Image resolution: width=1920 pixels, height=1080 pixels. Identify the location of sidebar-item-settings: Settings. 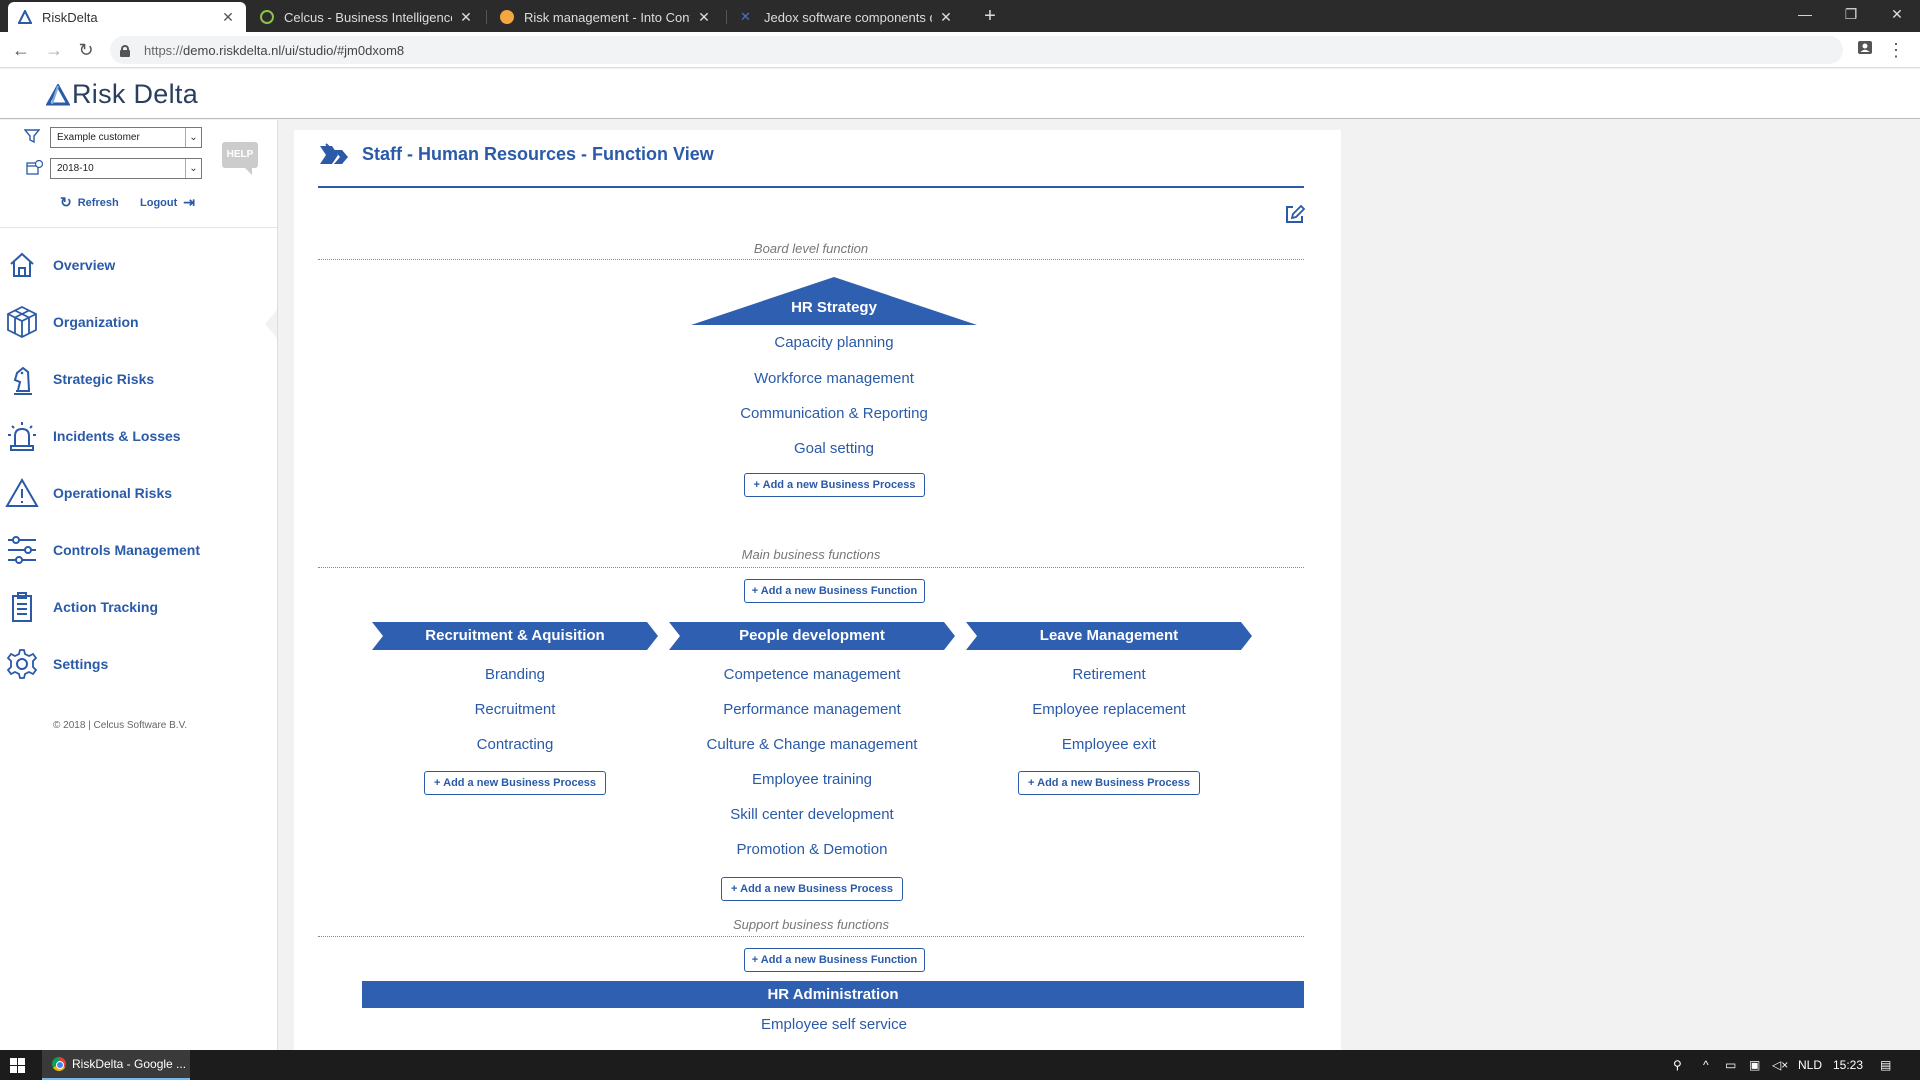
(138, 664).